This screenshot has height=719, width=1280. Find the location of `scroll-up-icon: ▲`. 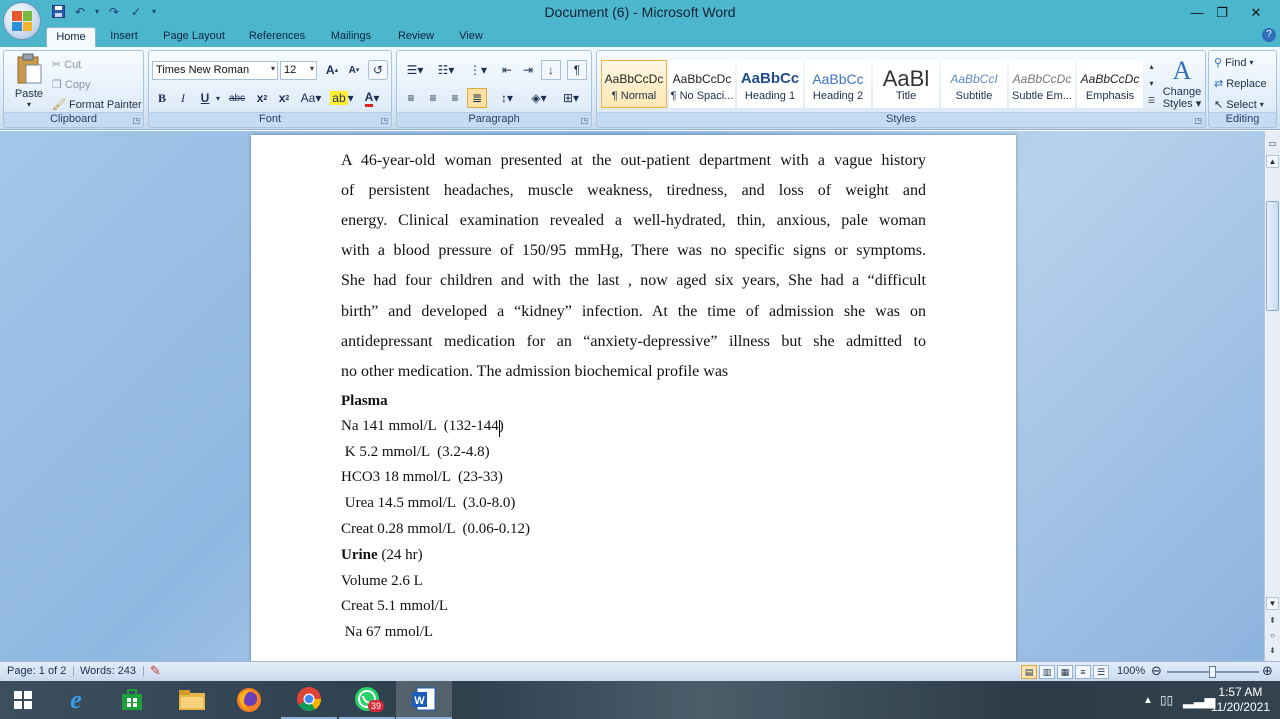

scroll-up-icon: ▲ is located at coordinates (1272, 161).